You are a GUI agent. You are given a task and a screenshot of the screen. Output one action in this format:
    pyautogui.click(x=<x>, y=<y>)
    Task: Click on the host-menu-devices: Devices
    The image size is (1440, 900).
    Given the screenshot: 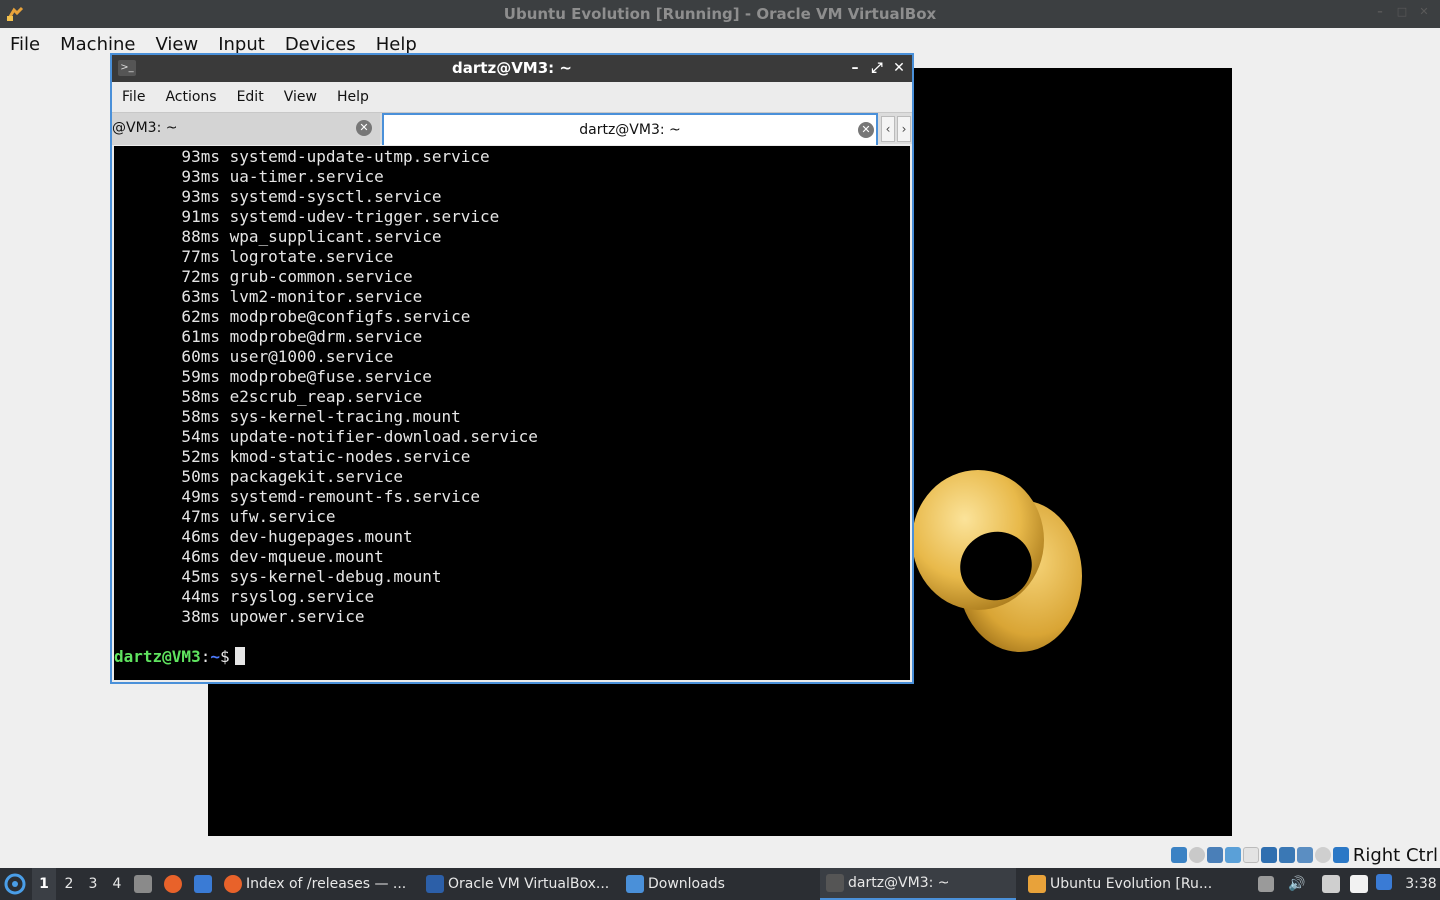 What is the action you would take?
    pyautogui.click(x=320, y=44)
    